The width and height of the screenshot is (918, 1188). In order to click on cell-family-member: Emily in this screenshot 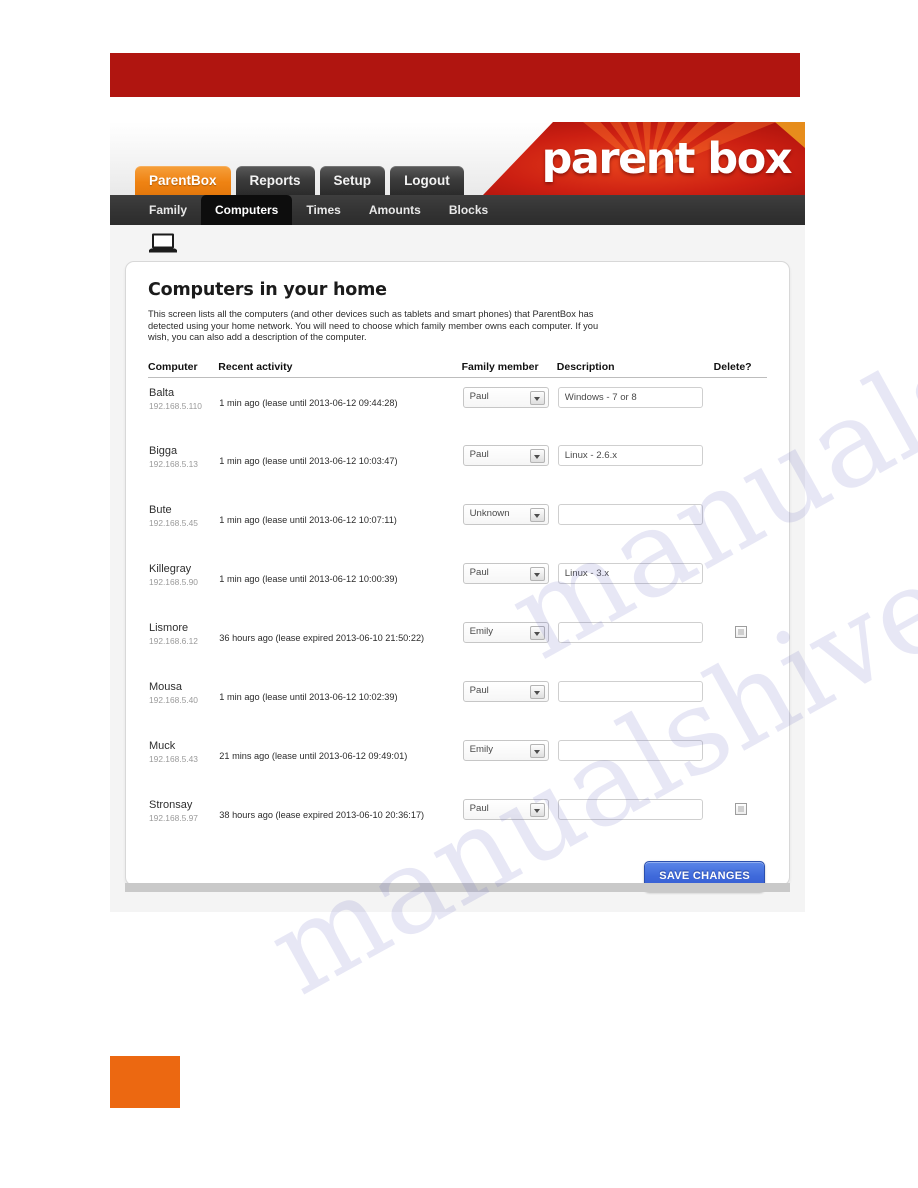, I will do `click(509, 642)`.